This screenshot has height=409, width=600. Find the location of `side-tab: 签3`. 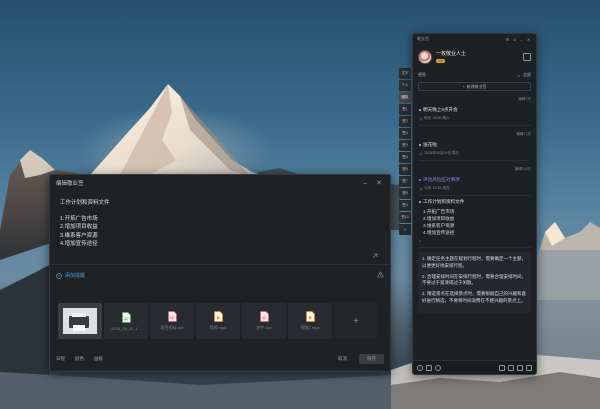

side-tab: 签3 is located at coordinates (405, 133).